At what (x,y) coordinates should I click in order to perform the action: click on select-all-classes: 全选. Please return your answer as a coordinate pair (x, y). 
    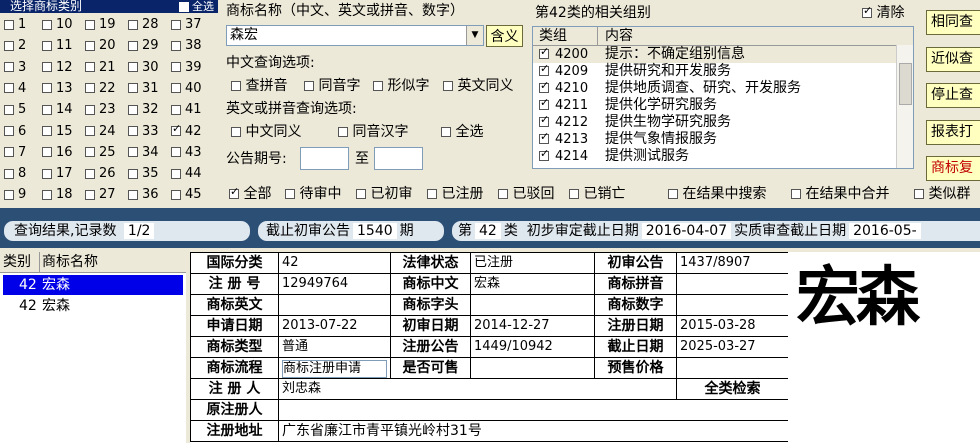
    Looking at the image, I should click on (196, 6).